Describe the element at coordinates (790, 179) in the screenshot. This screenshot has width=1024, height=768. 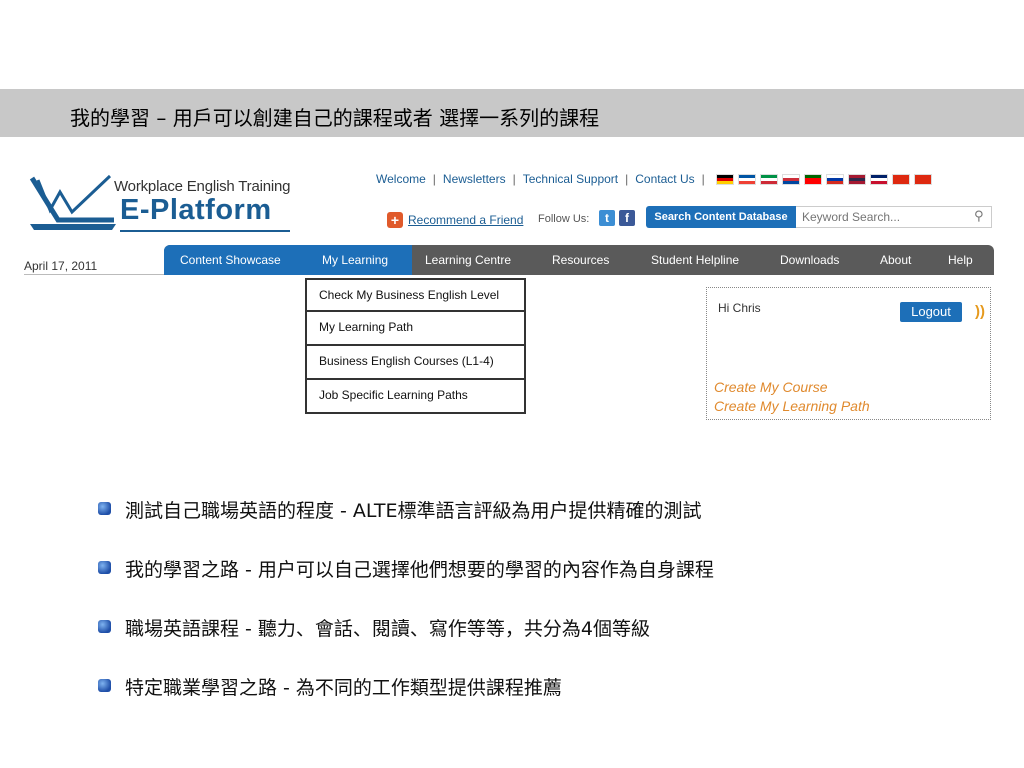
I see `korea-flag-icon` at that location.